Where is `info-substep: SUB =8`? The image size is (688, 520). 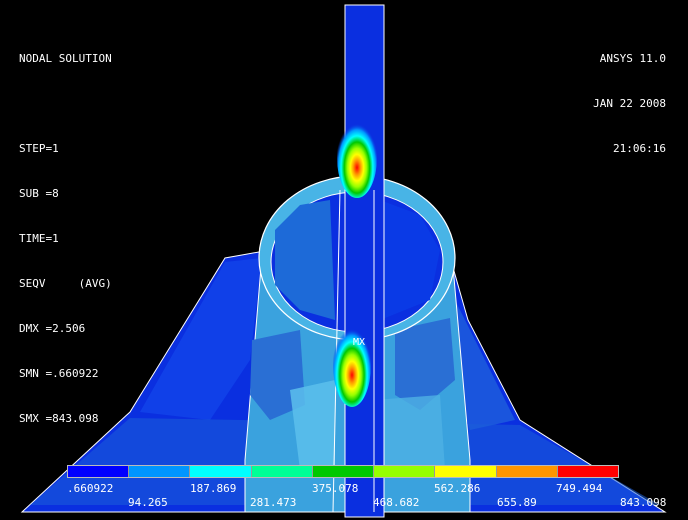 info-substep: SUB =8 is located at coordinates (39, 193).